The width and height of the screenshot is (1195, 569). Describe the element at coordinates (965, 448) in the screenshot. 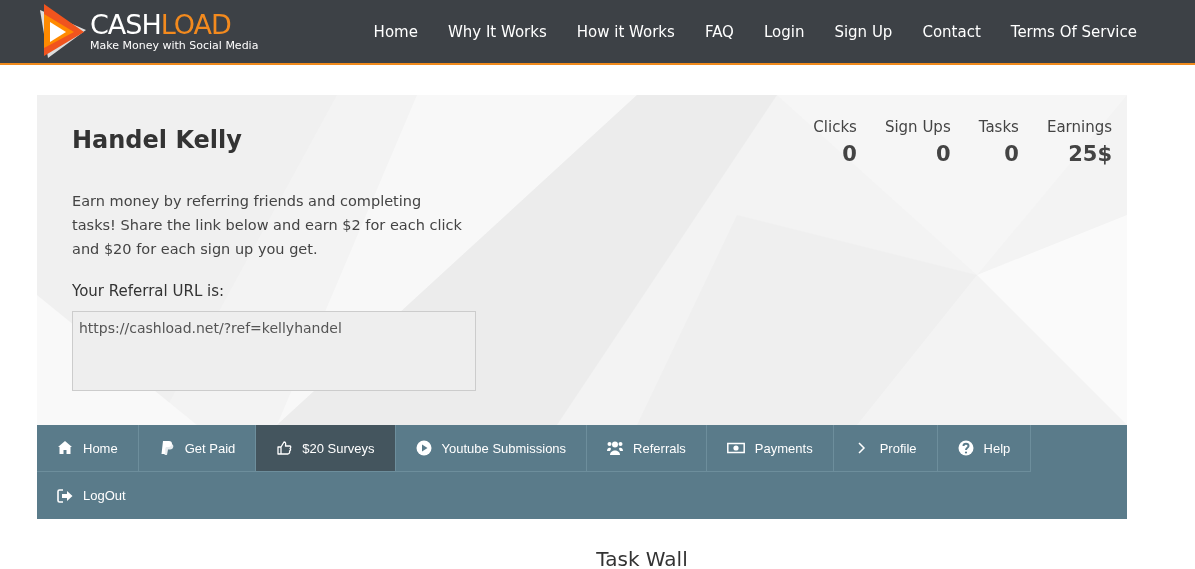

I see `help-icon` at that location.